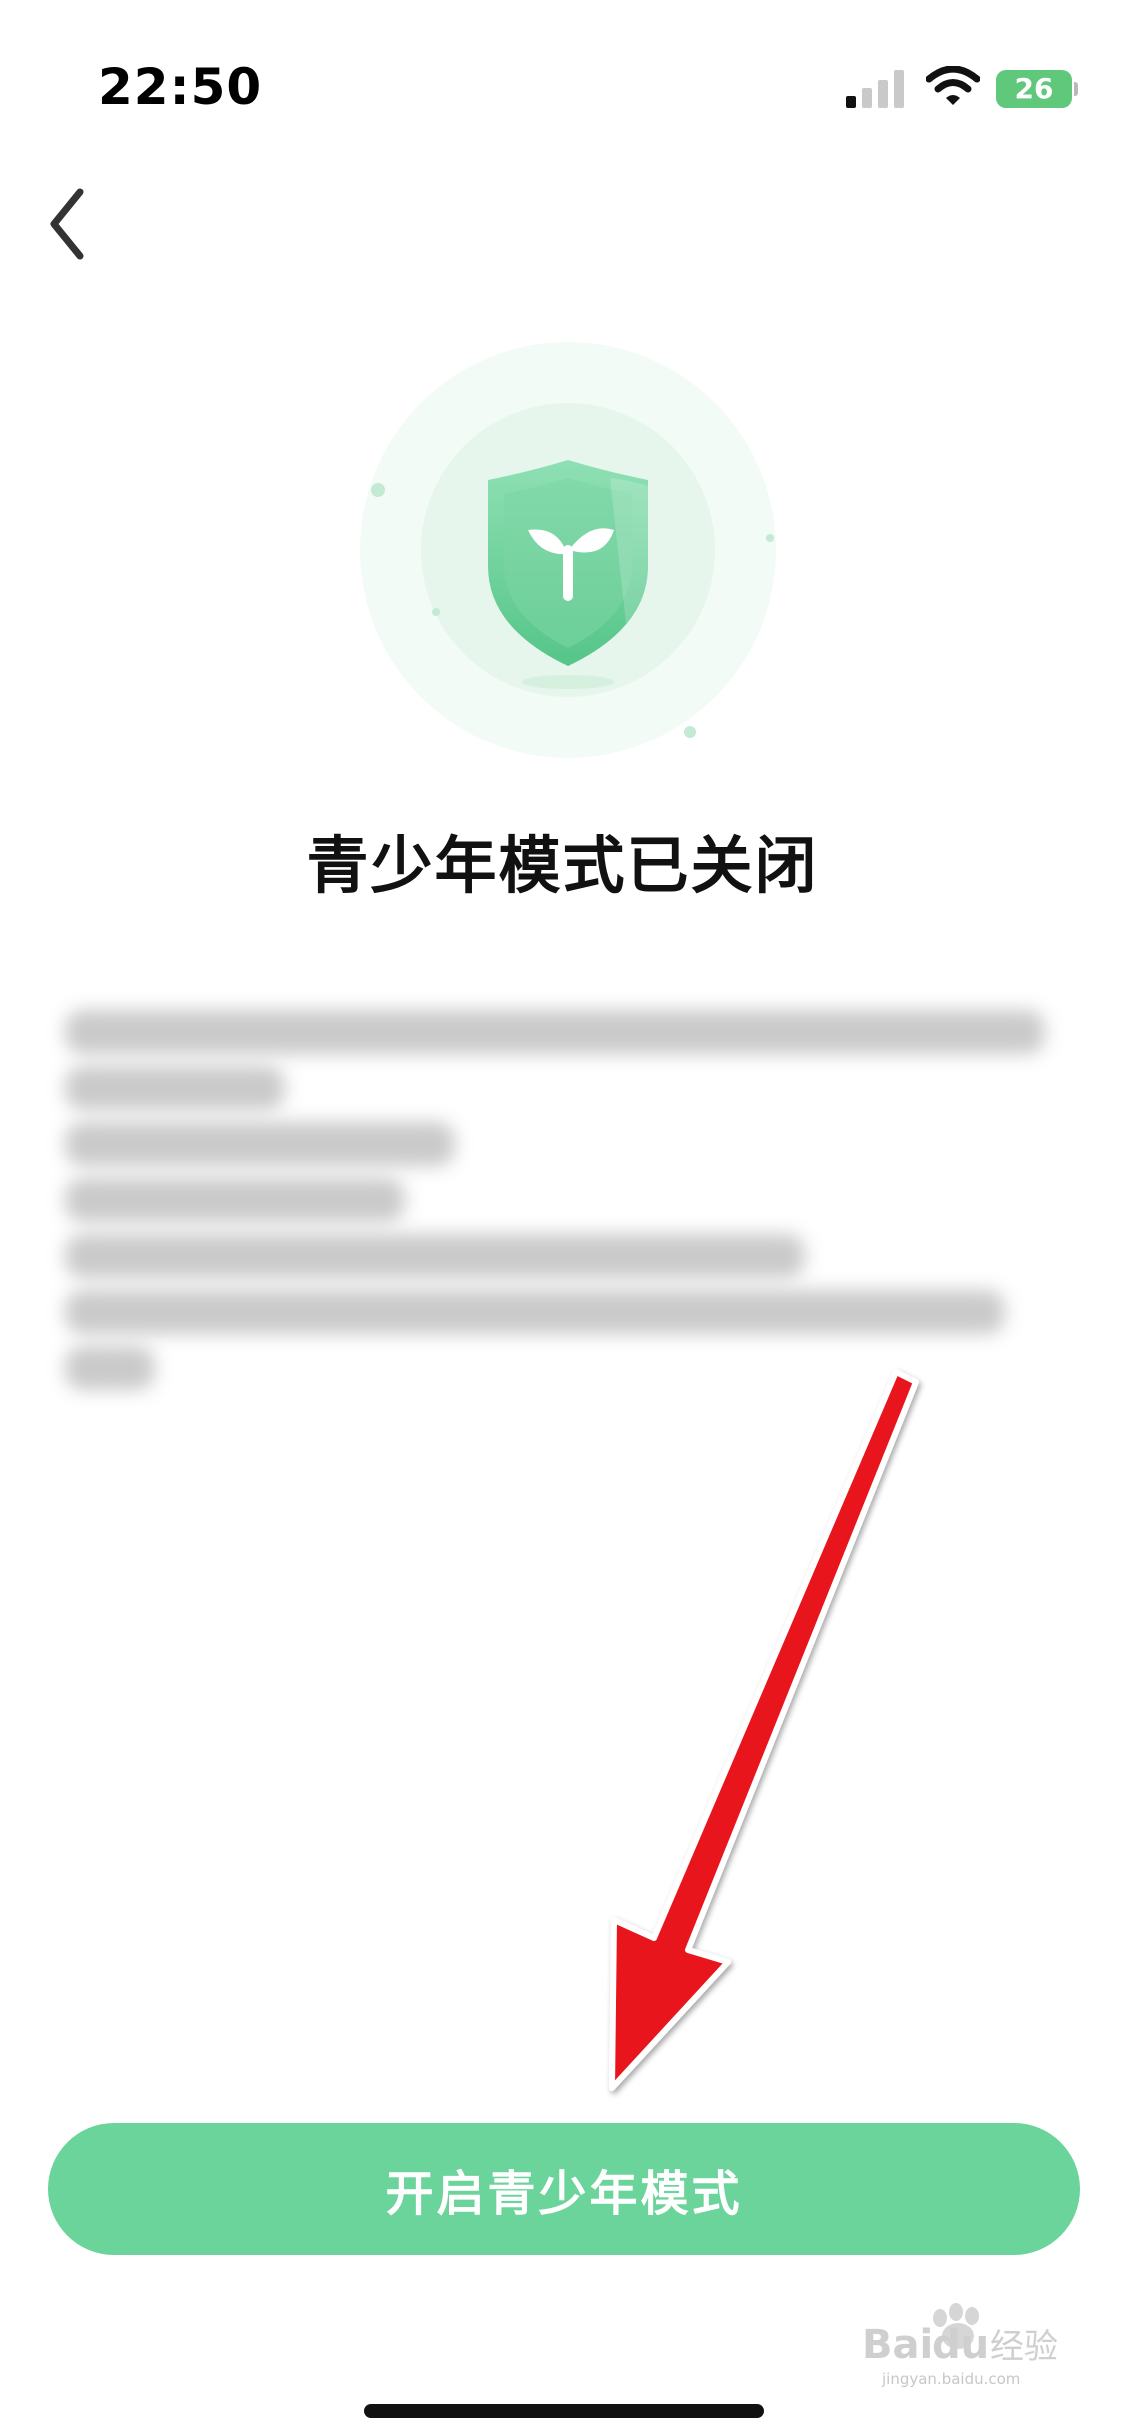 This screenshot has width=1125, height=2436. Describe the element at coordinates (67, 224) in the screenshot. I see `chevron-left-icon` at that location.